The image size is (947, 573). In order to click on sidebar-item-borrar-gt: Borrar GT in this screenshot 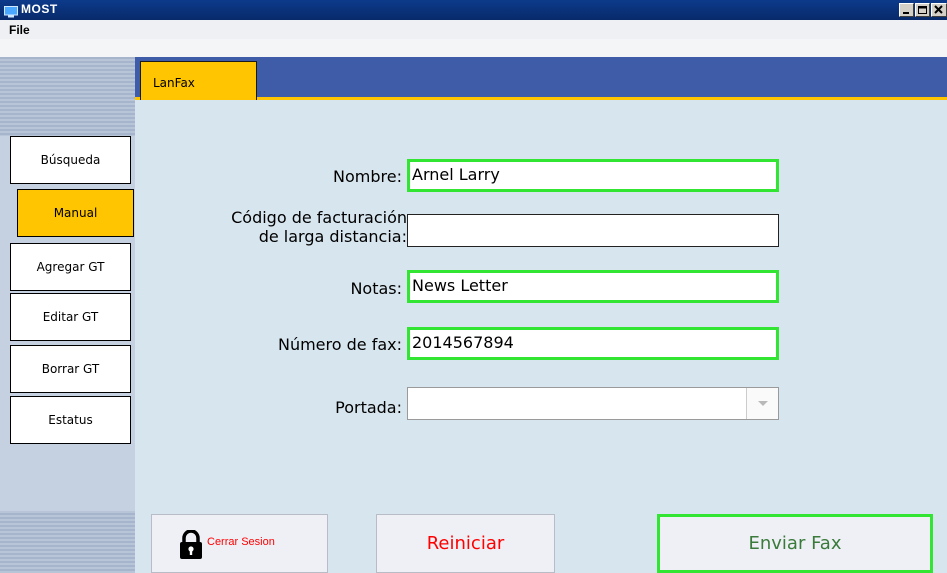, I will do `click(70, 369)`.